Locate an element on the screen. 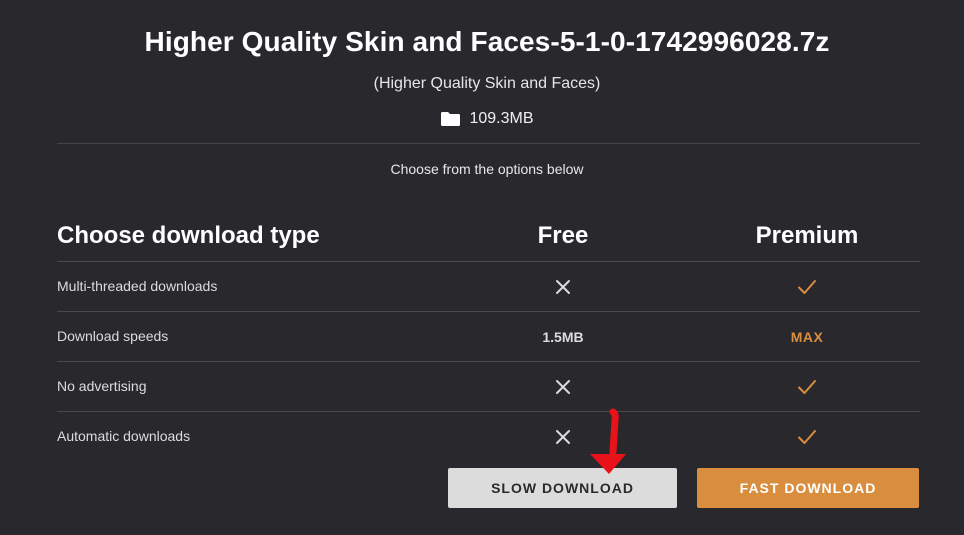 The image size is (964, 535). red-arrow-icon is located at coordinates (608, 441).